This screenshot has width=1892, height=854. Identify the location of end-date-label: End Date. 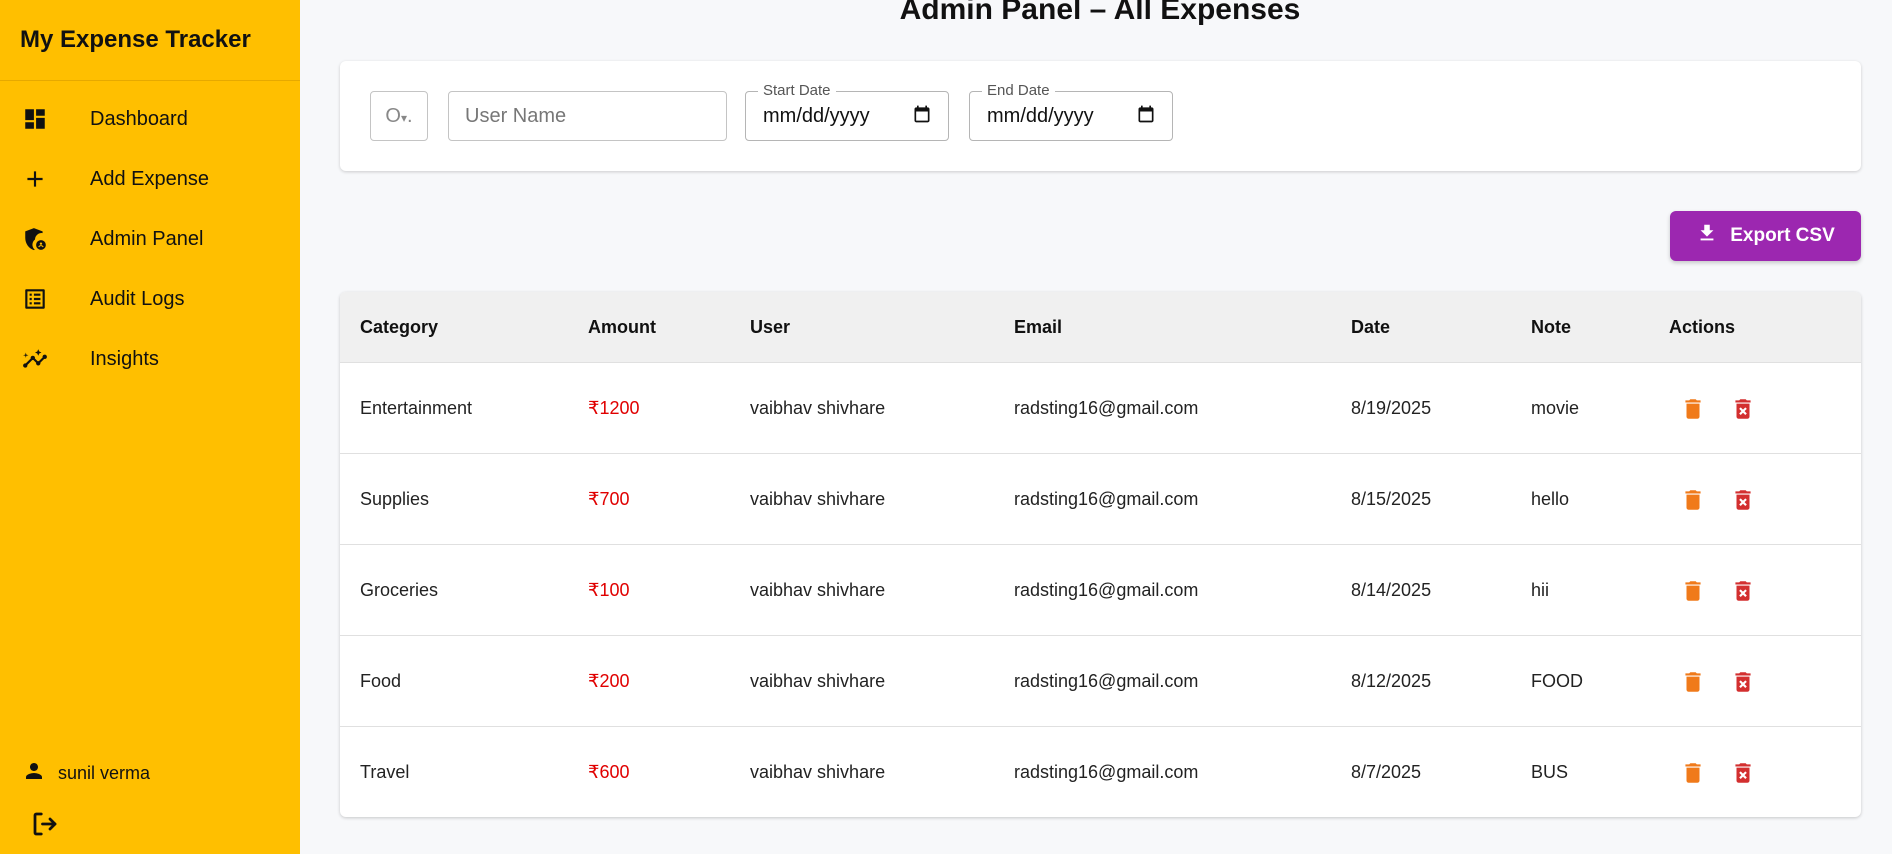
(1018, 90).